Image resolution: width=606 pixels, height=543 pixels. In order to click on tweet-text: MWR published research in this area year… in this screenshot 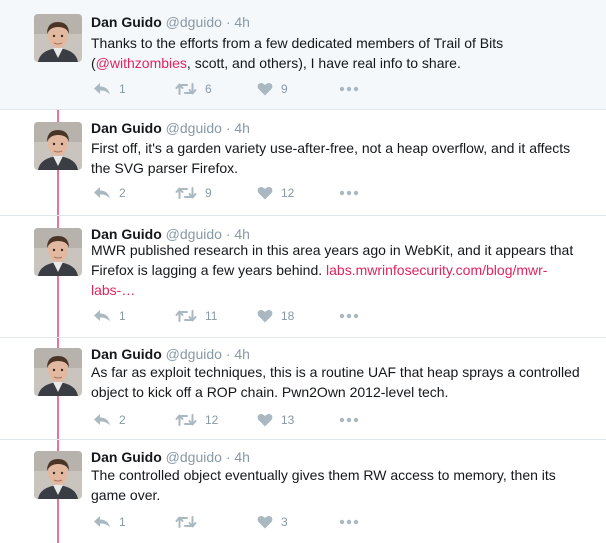, I will do `click(341, 270)`.